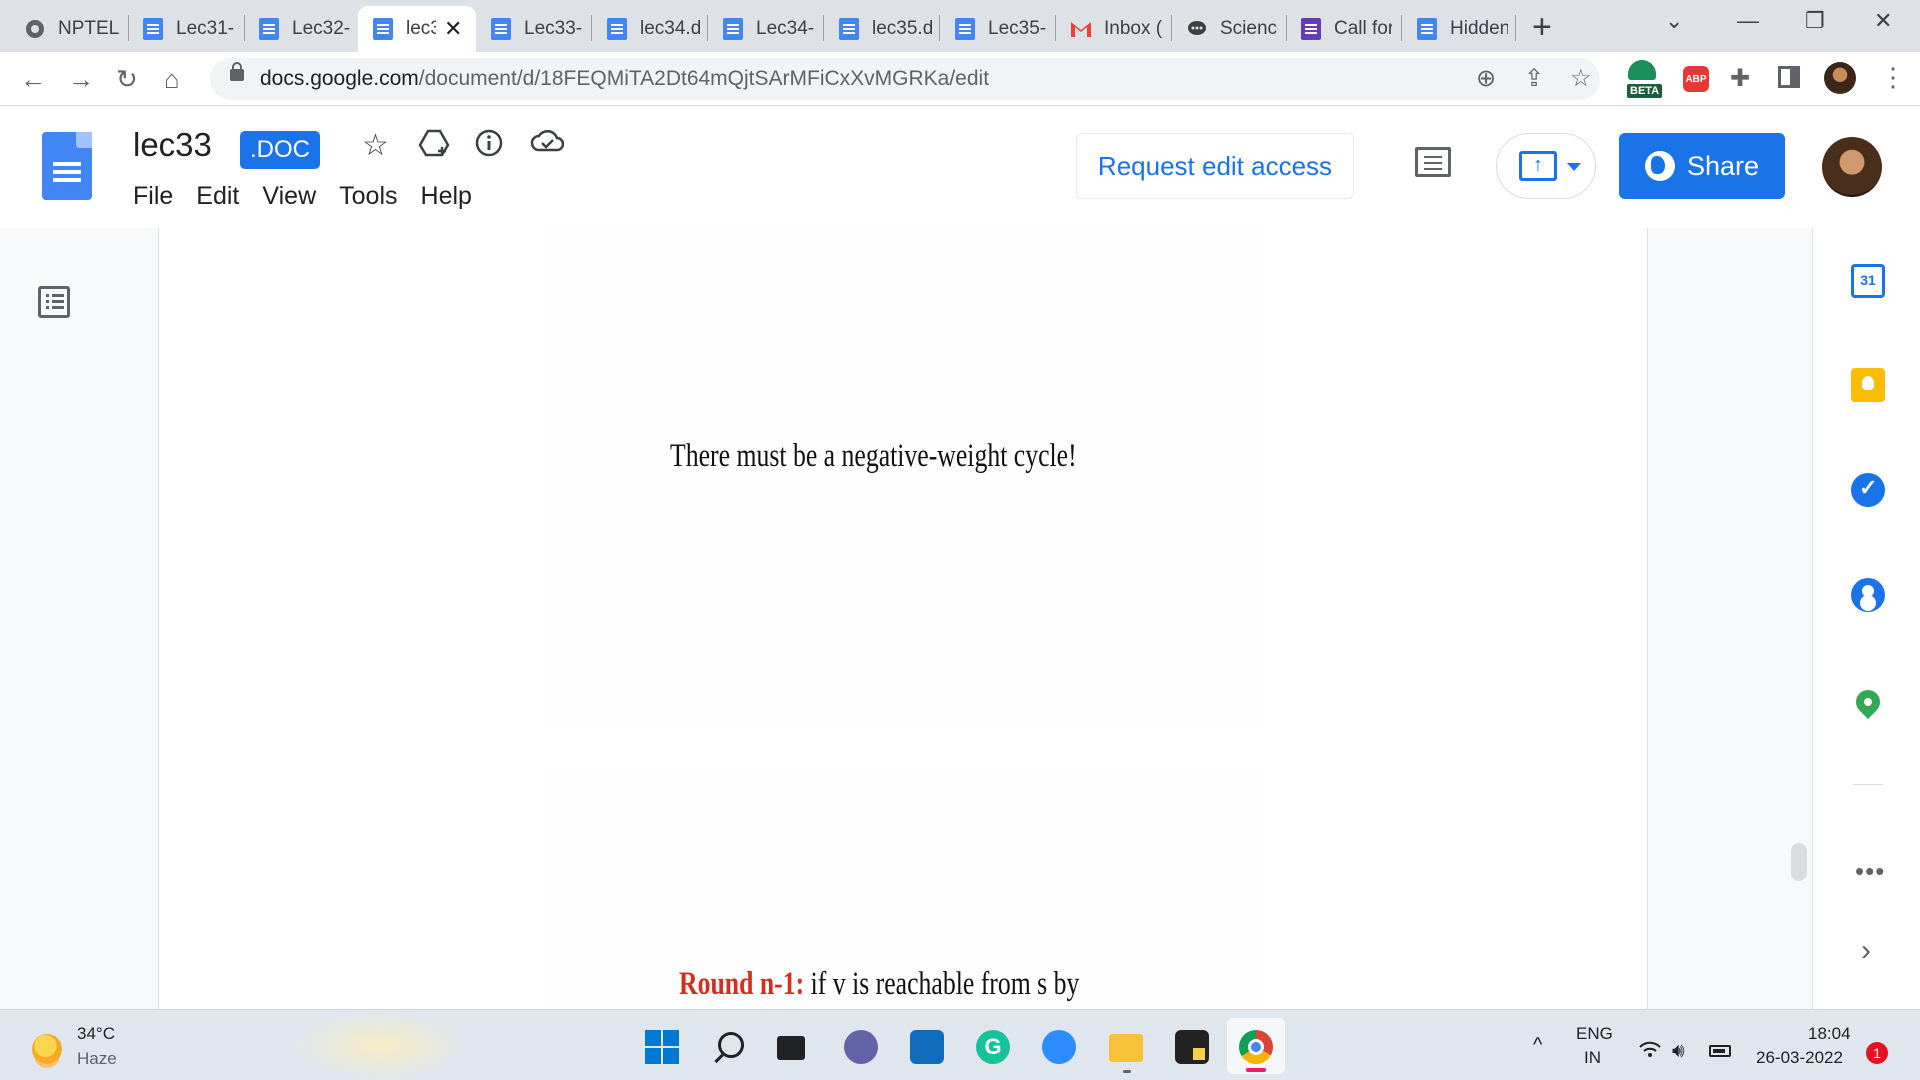  What do you see at coordinates (1674, 21) in the screenshot?
I see `tab-search-chevron-icon: ⌄` at bounding box center [1674, 21].